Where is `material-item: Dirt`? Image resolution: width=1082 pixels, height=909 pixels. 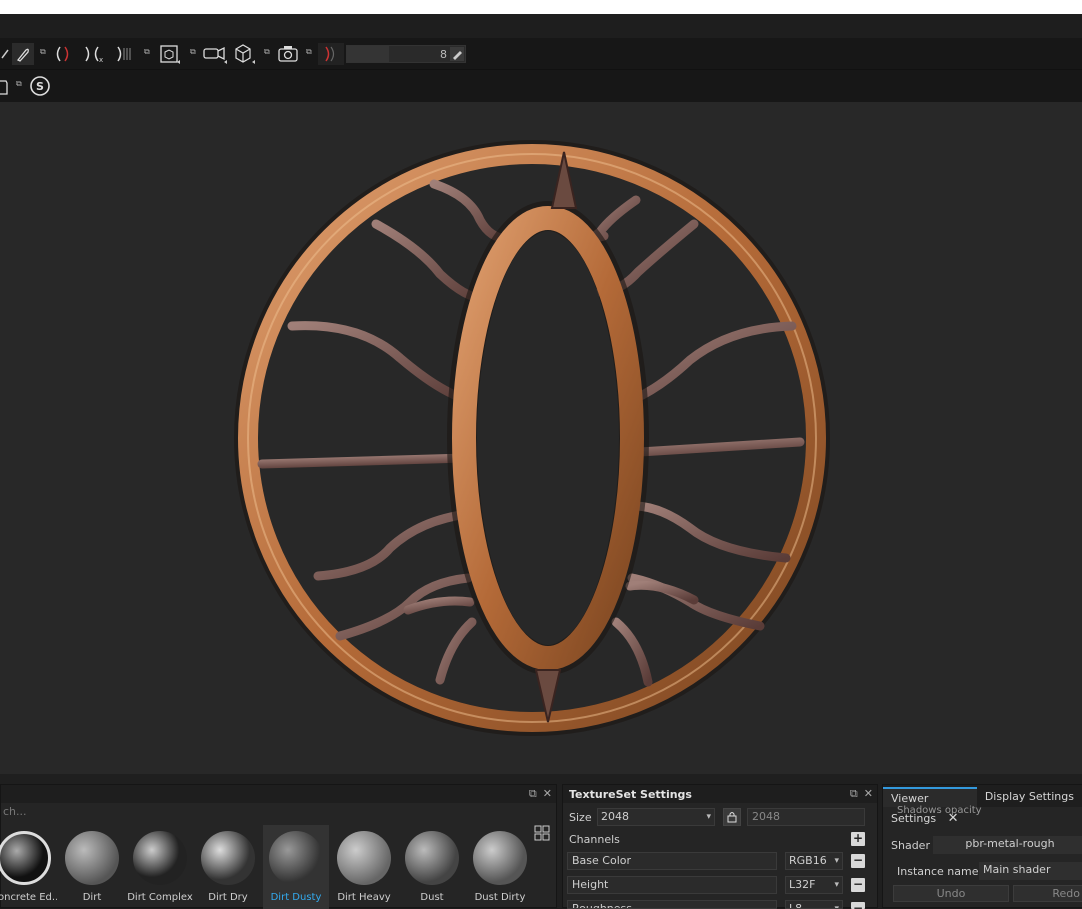 material-item: Dirt is located at coordinates (92, 867).